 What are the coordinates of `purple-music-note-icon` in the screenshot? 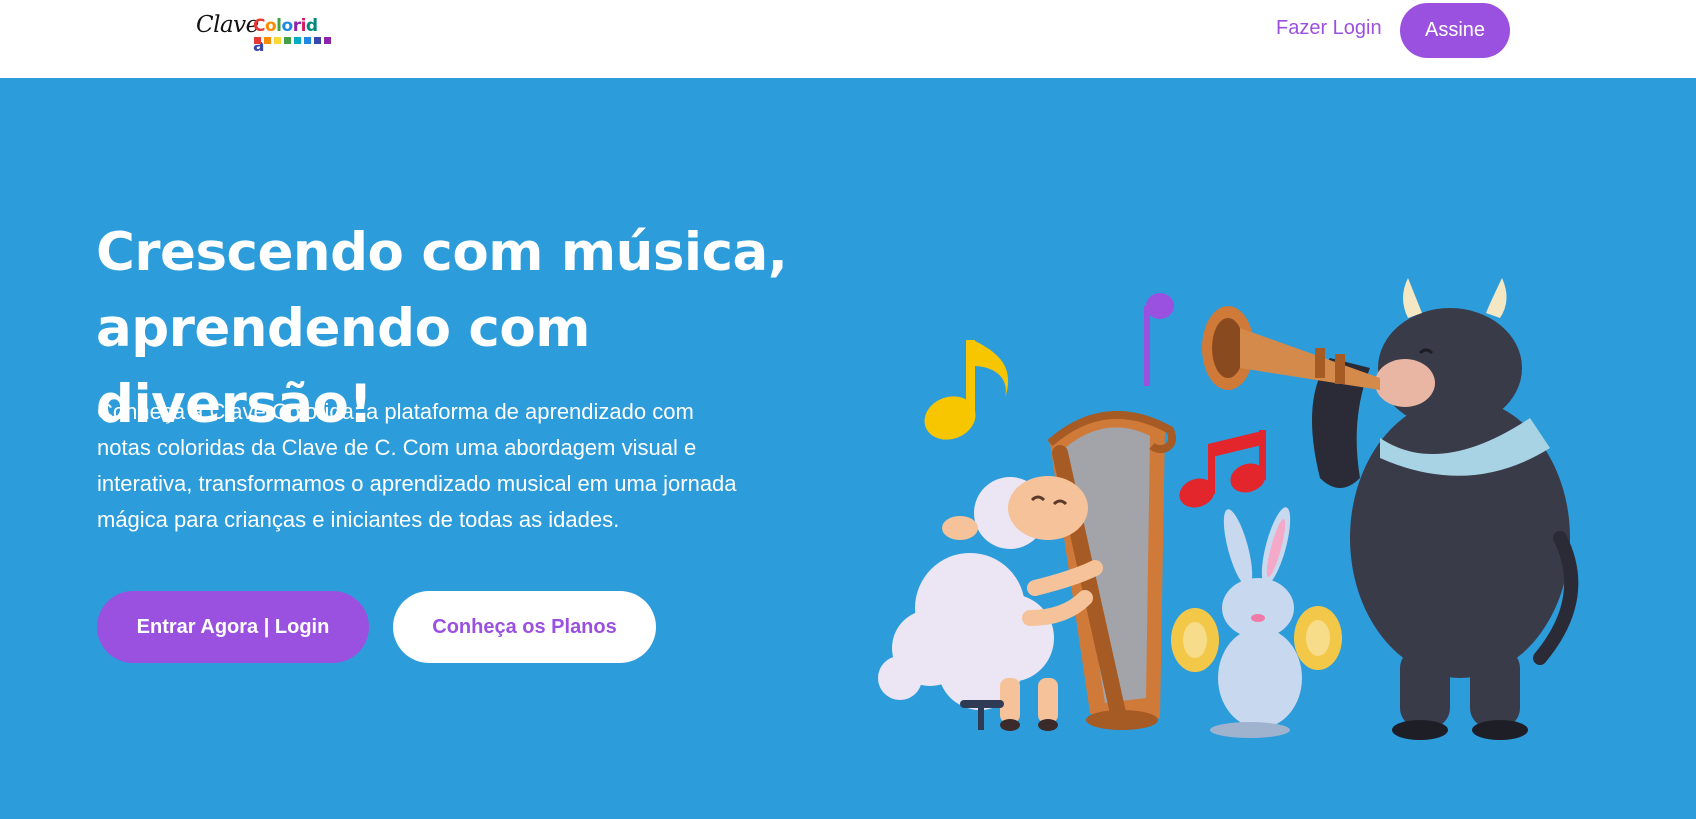 It's located at (1159, 339).